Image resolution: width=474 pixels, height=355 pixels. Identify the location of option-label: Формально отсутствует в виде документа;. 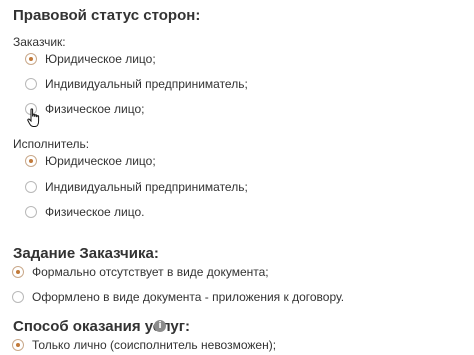
(150, 272).